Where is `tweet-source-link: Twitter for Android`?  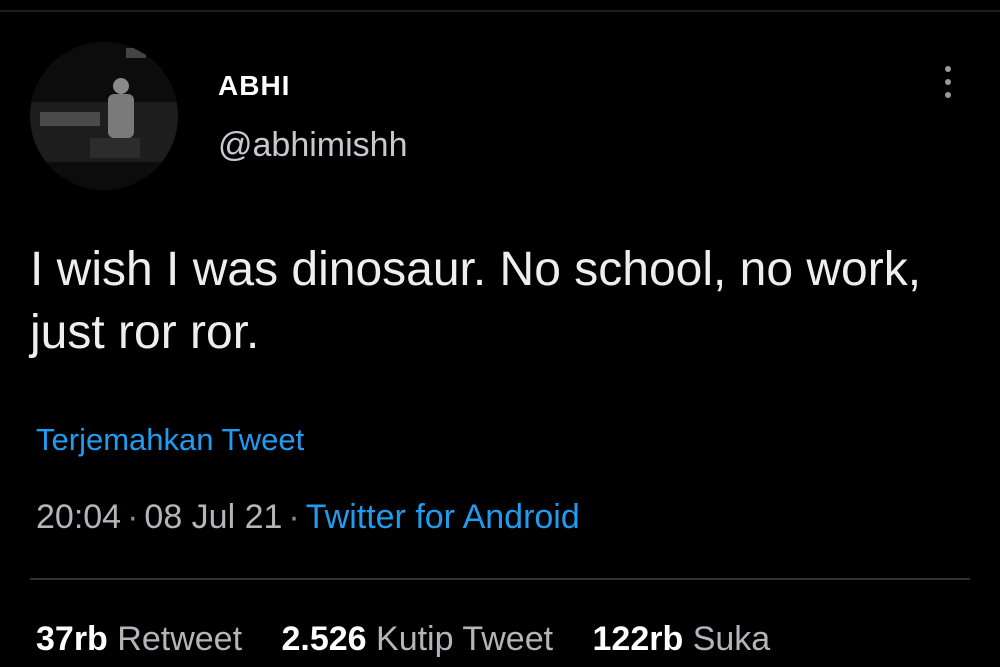
tweet-source-link: Twitter for Android is located at coordinates (443, 517).